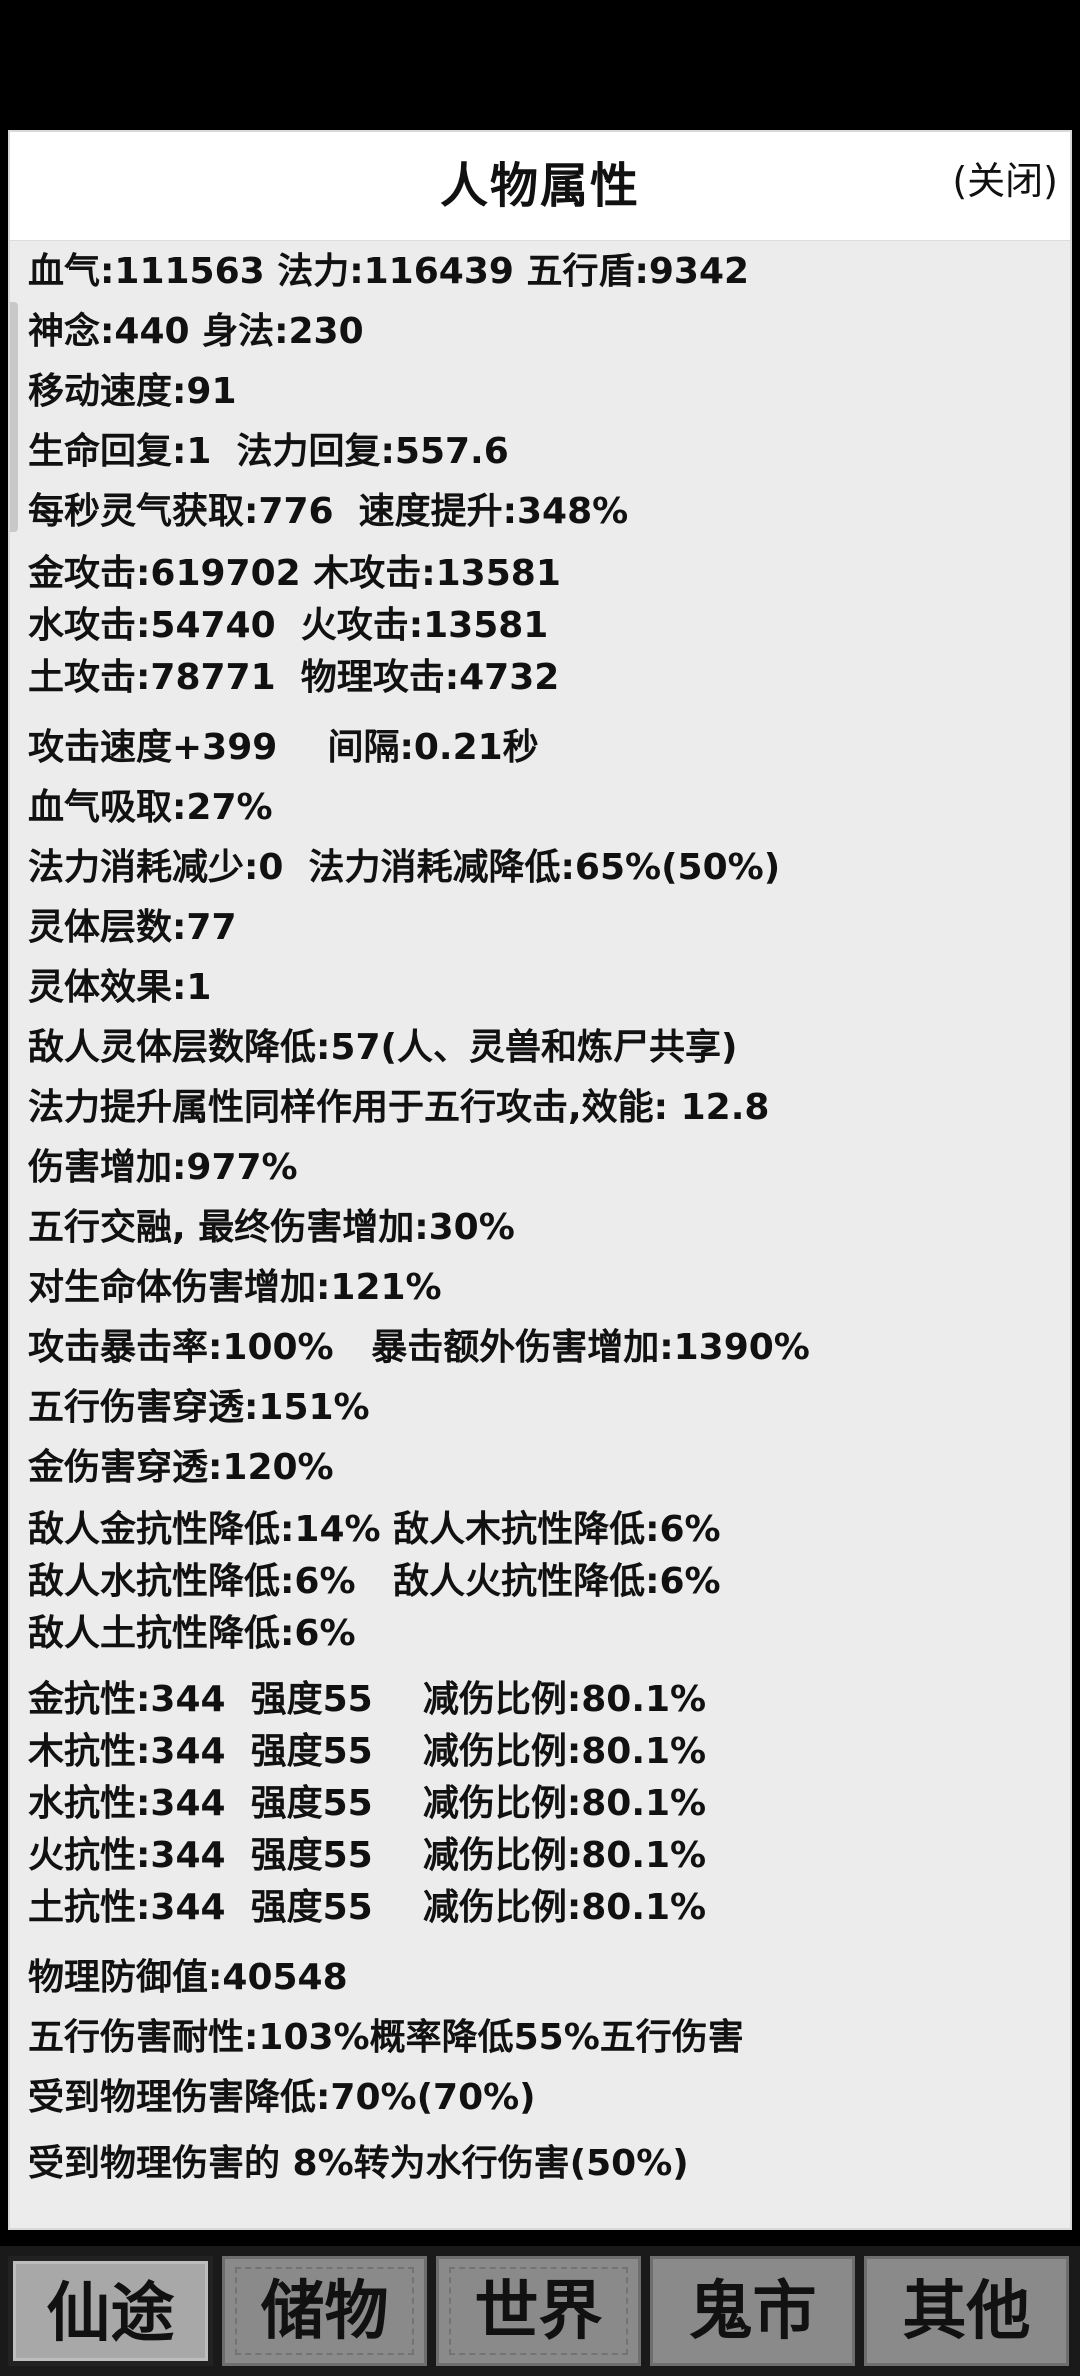 This screenshot has width=1080, height=2376. What do you see at coordinates (268, 451) in the screenshot?
I see `attr-line: 生命回复:1 法力回复:557.6` at bounding box center [268, 451].